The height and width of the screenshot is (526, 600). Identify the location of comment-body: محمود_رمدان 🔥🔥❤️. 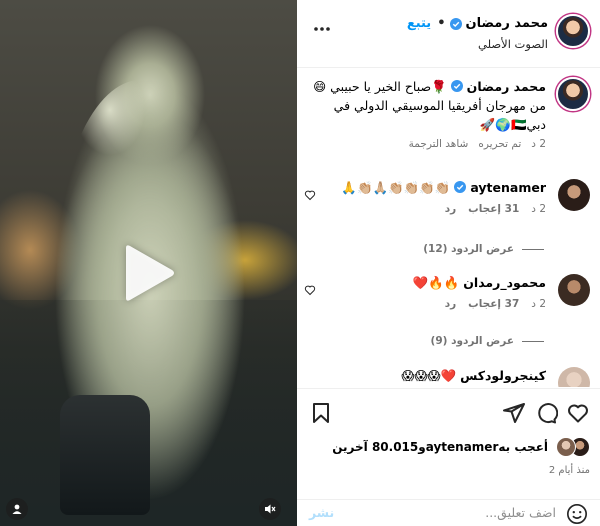
(423, 283).